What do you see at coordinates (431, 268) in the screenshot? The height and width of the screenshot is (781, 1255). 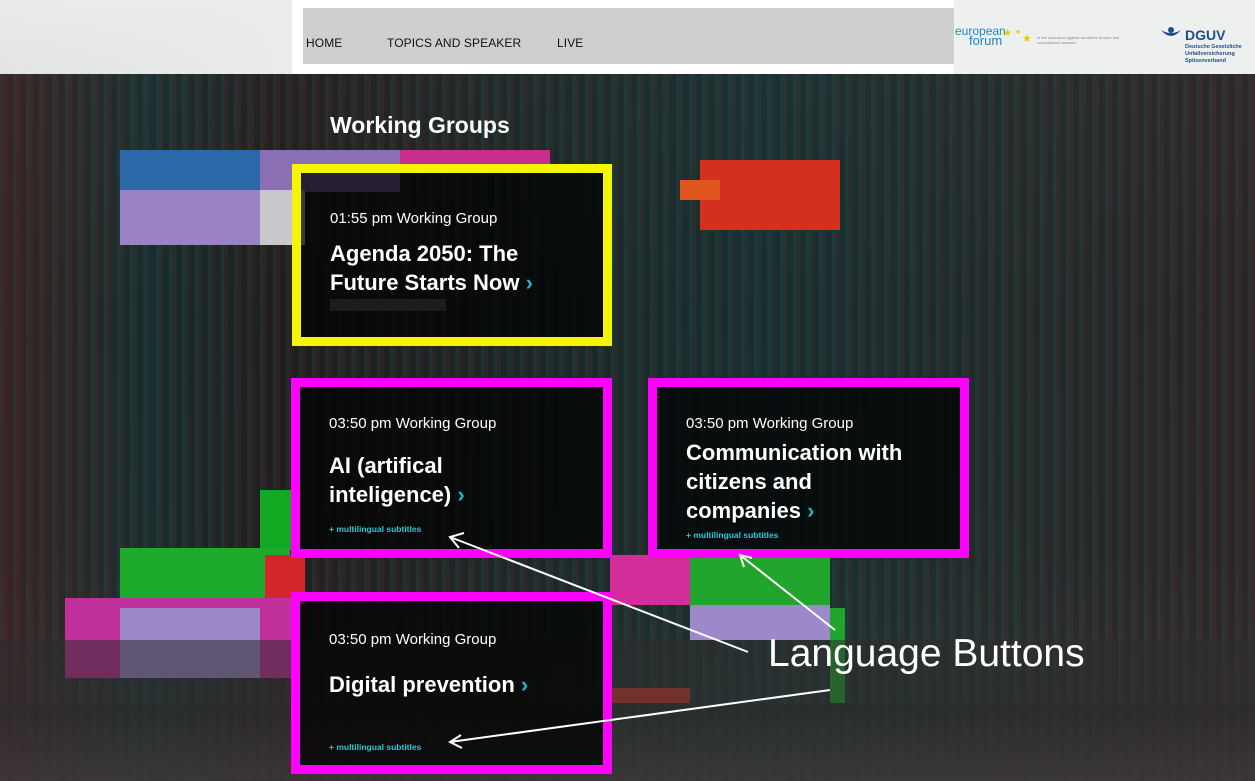 I see `card-title: Agenda 2050: The Future Starts Now ›` at bounding box center [431, 268].